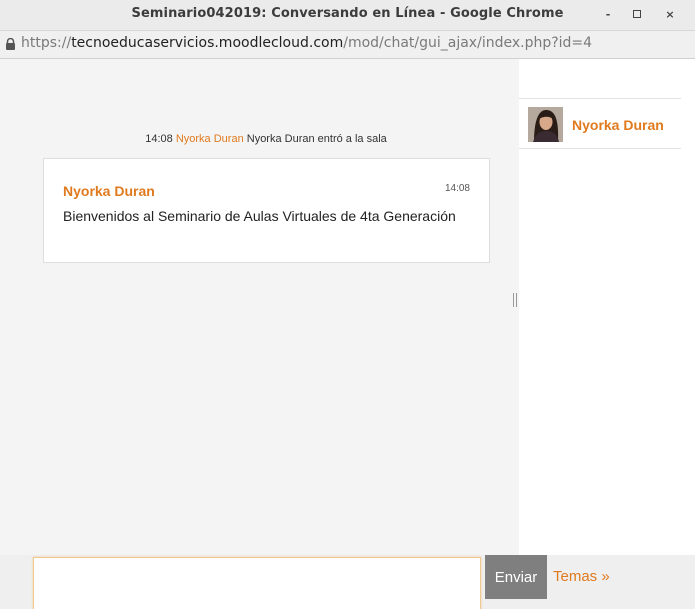 This screenshot has width=695, height=609. I want to click on user-name: Nyorka Duran, so click(618, 125).